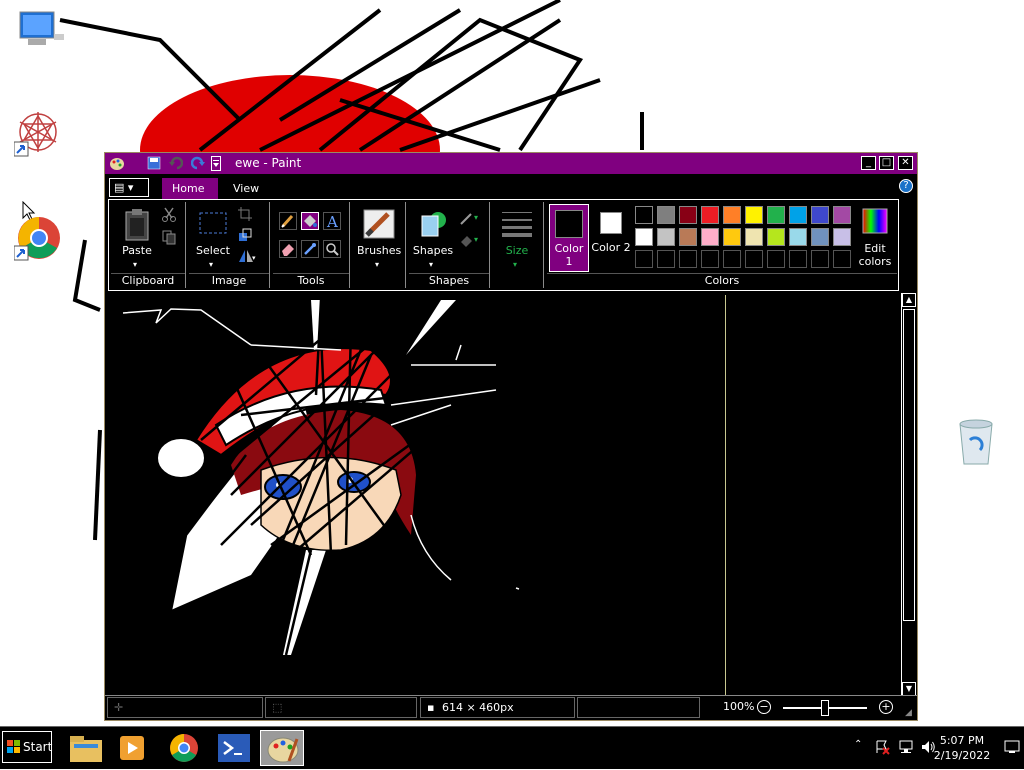 This screenshot has width=1024, height=770. I want to click on taskbar-paint-icon, so click(282, 748).